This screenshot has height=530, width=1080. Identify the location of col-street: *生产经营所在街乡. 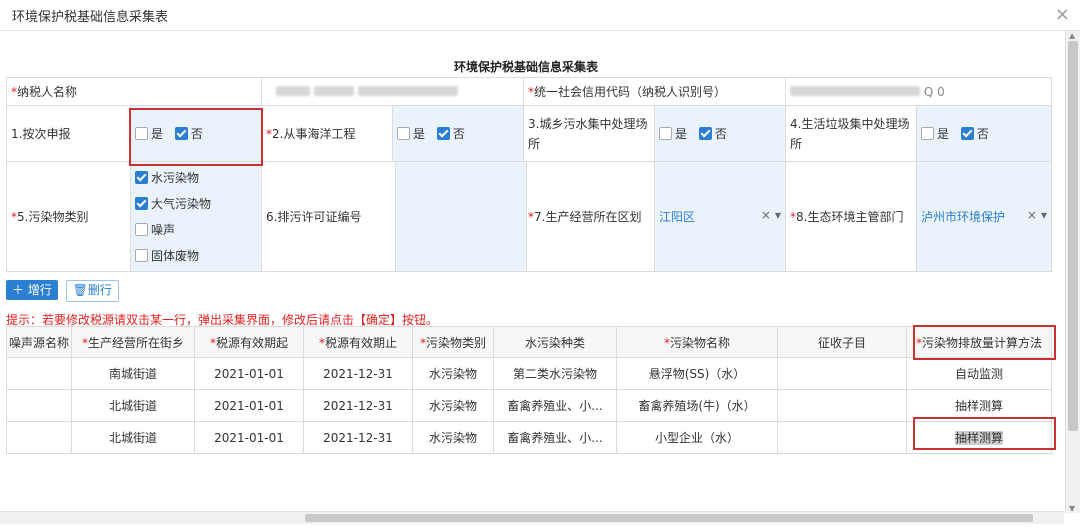
(133, 342).